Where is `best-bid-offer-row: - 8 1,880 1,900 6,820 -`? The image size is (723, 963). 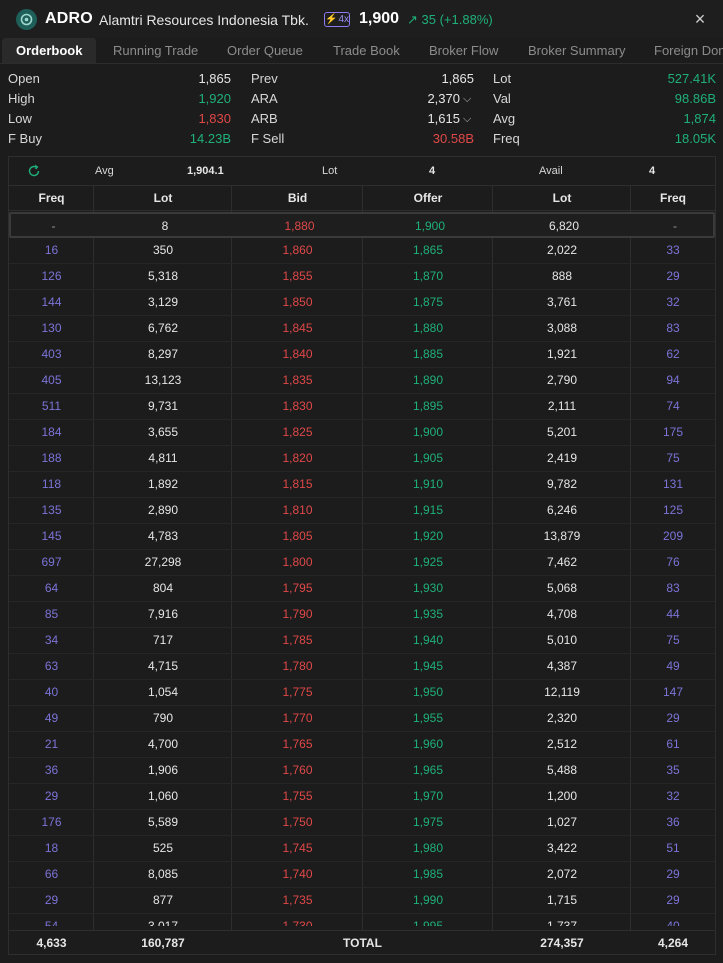
best-bid-offer-row: - 8 1,880 1,900 6,820 - is located at coordinates (362, 225).